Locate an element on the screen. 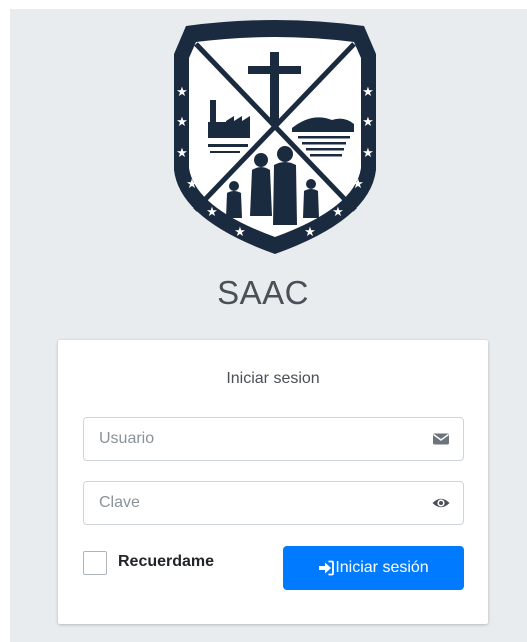  envelope-icon is located at coordinates (441, 439).